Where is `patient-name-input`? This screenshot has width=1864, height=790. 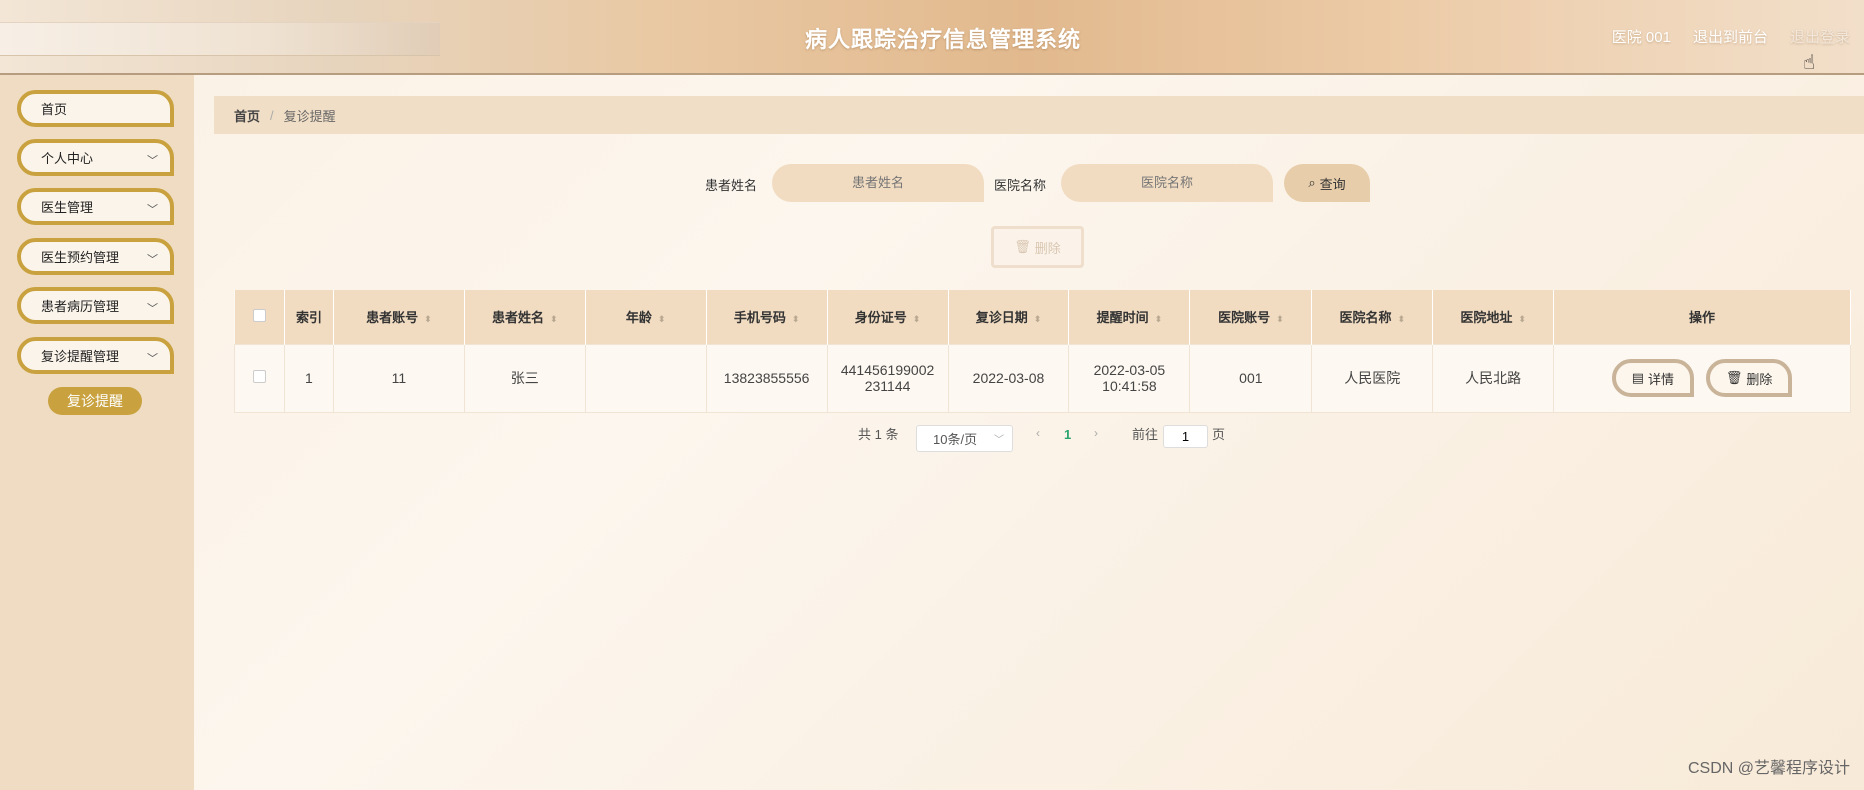 patient-name-input is located at coordinates (878, 183).